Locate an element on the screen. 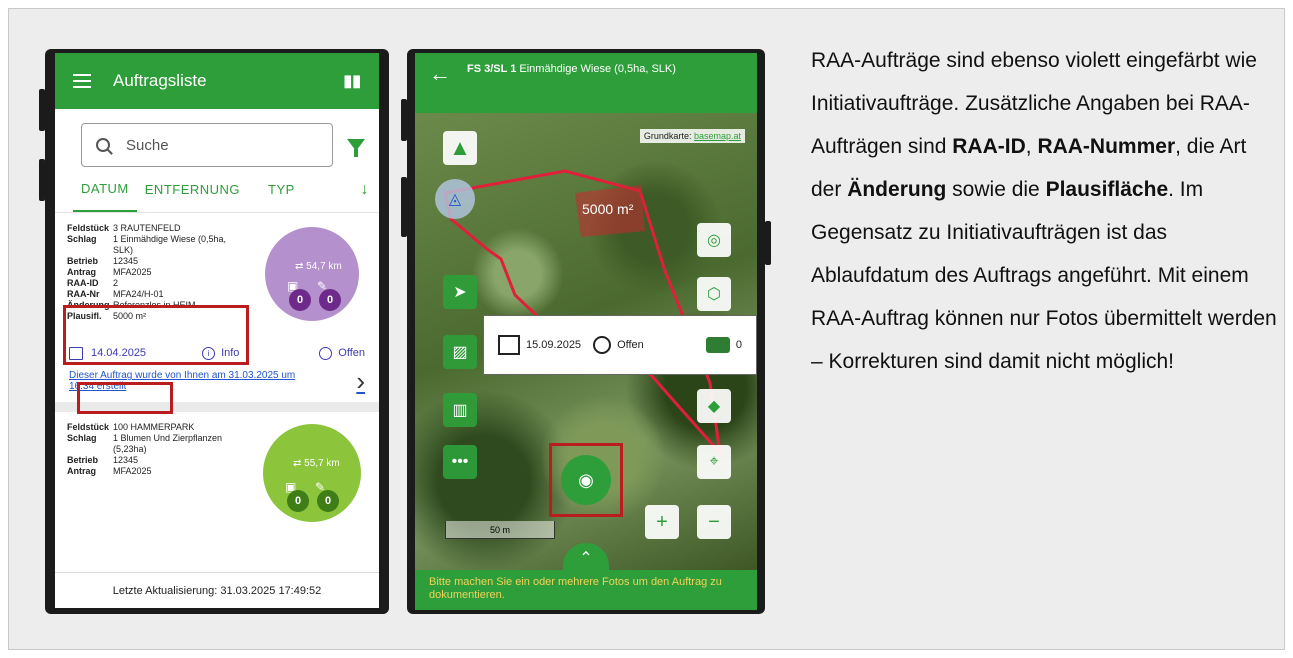  area-label: 5000 m² is located at coordinates (608, 209).